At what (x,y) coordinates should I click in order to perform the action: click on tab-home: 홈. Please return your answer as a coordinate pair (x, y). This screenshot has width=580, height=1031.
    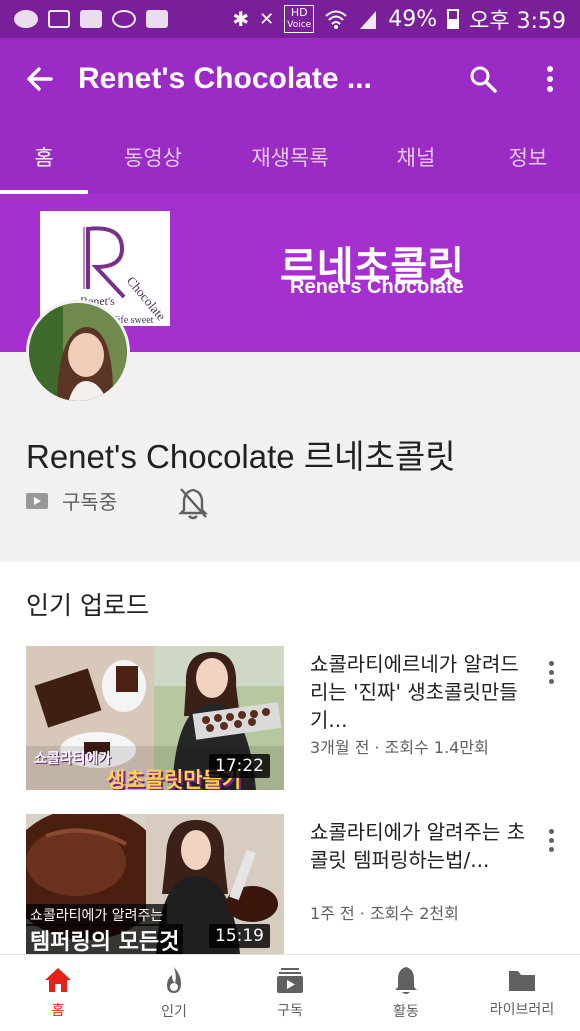
    Looking at the image, I should click on (44, 157).